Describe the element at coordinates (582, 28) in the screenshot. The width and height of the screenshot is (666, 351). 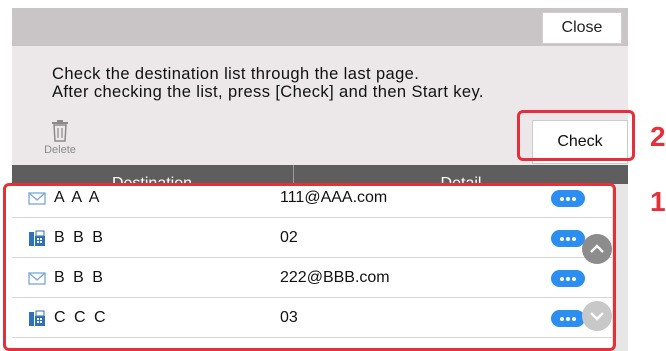
I see `close-button: Close` at that location.